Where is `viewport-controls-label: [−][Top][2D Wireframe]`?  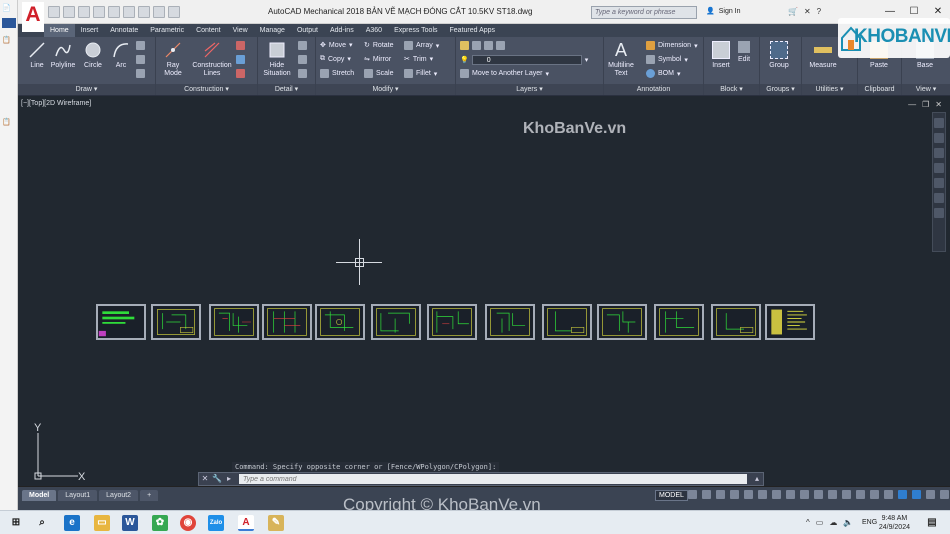 viewport-controls-label: [−][Top][2D Wireframe] is located at coordinates (56, 103).